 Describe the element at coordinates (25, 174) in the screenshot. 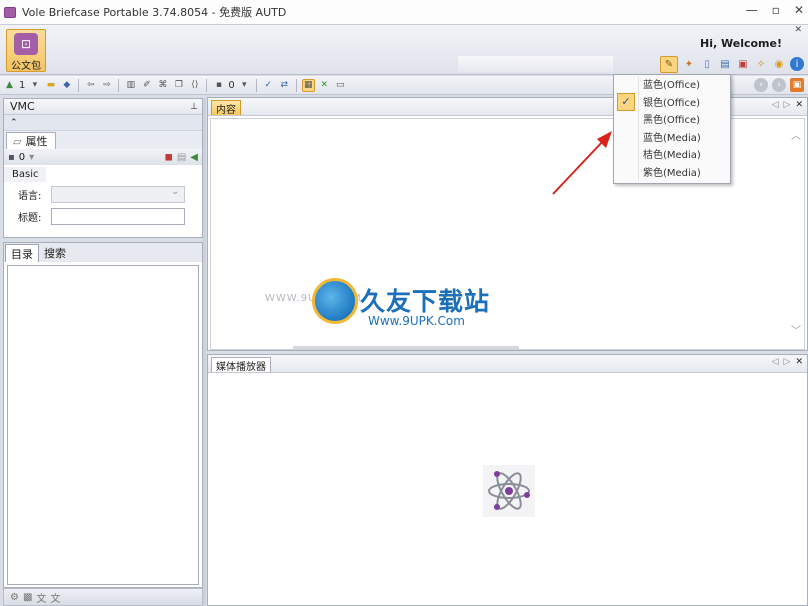

I see `tab-basic: Basic` at that location.